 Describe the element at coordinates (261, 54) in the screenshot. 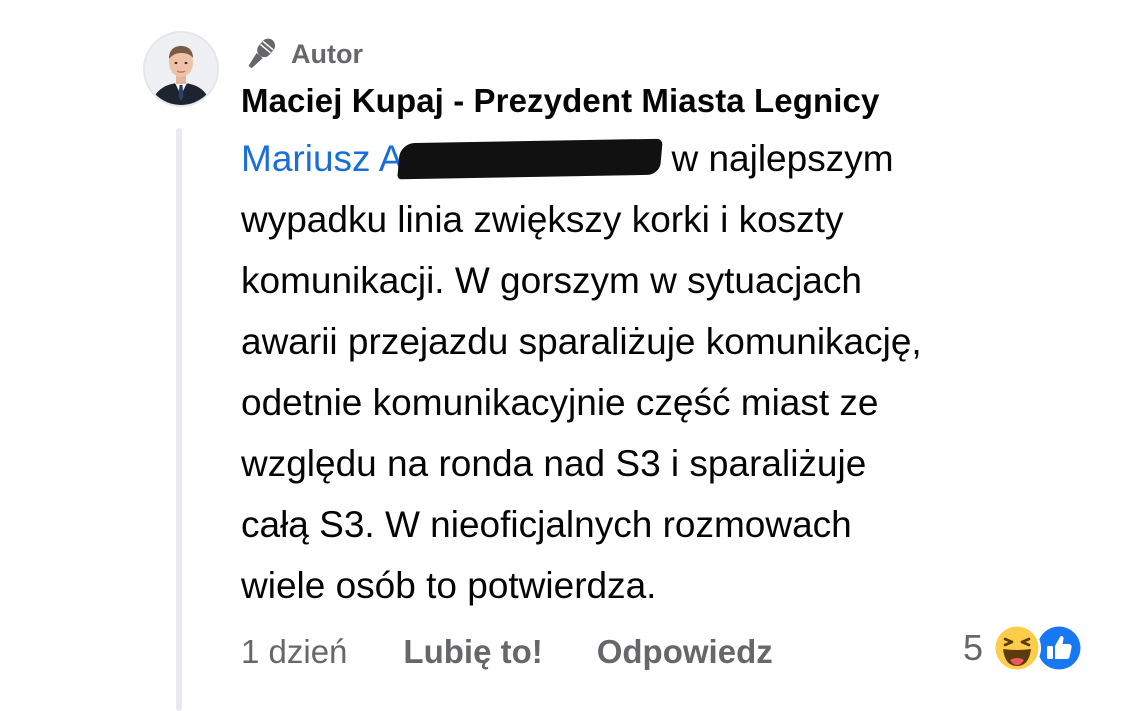

I see `microphone-icon` at that location.